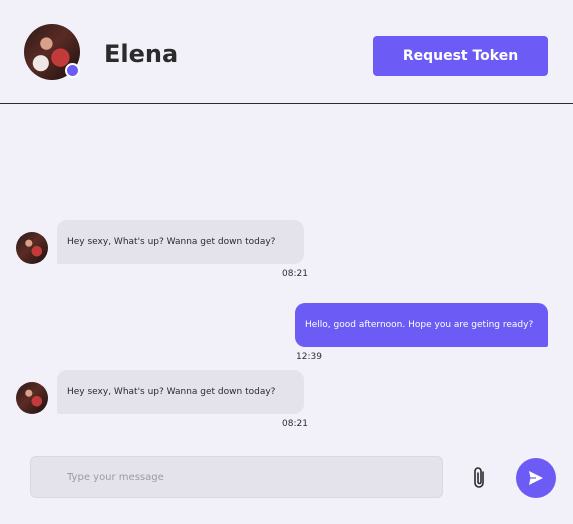 This screenshot has width=573, height=524. I want to click on online-status-dot, so click(72, 70).